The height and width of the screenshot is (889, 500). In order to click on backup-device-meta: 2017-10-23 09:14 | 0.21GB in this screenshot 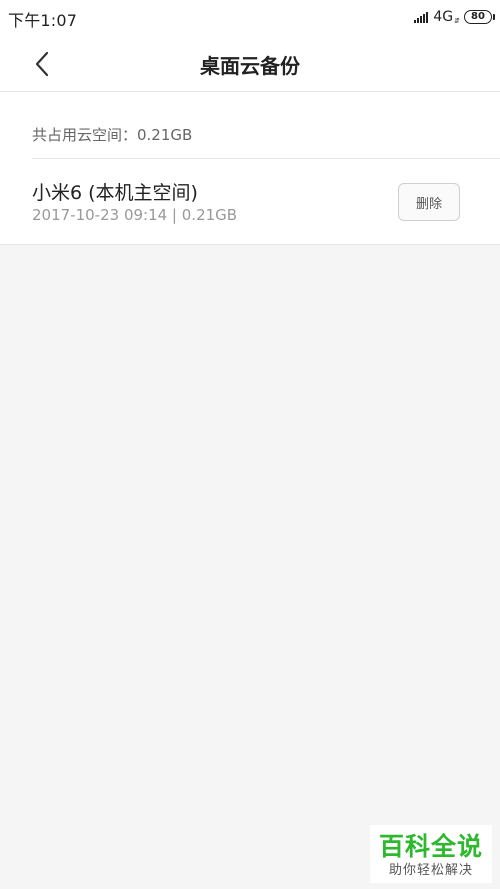, I will do `click(135, 215)`.